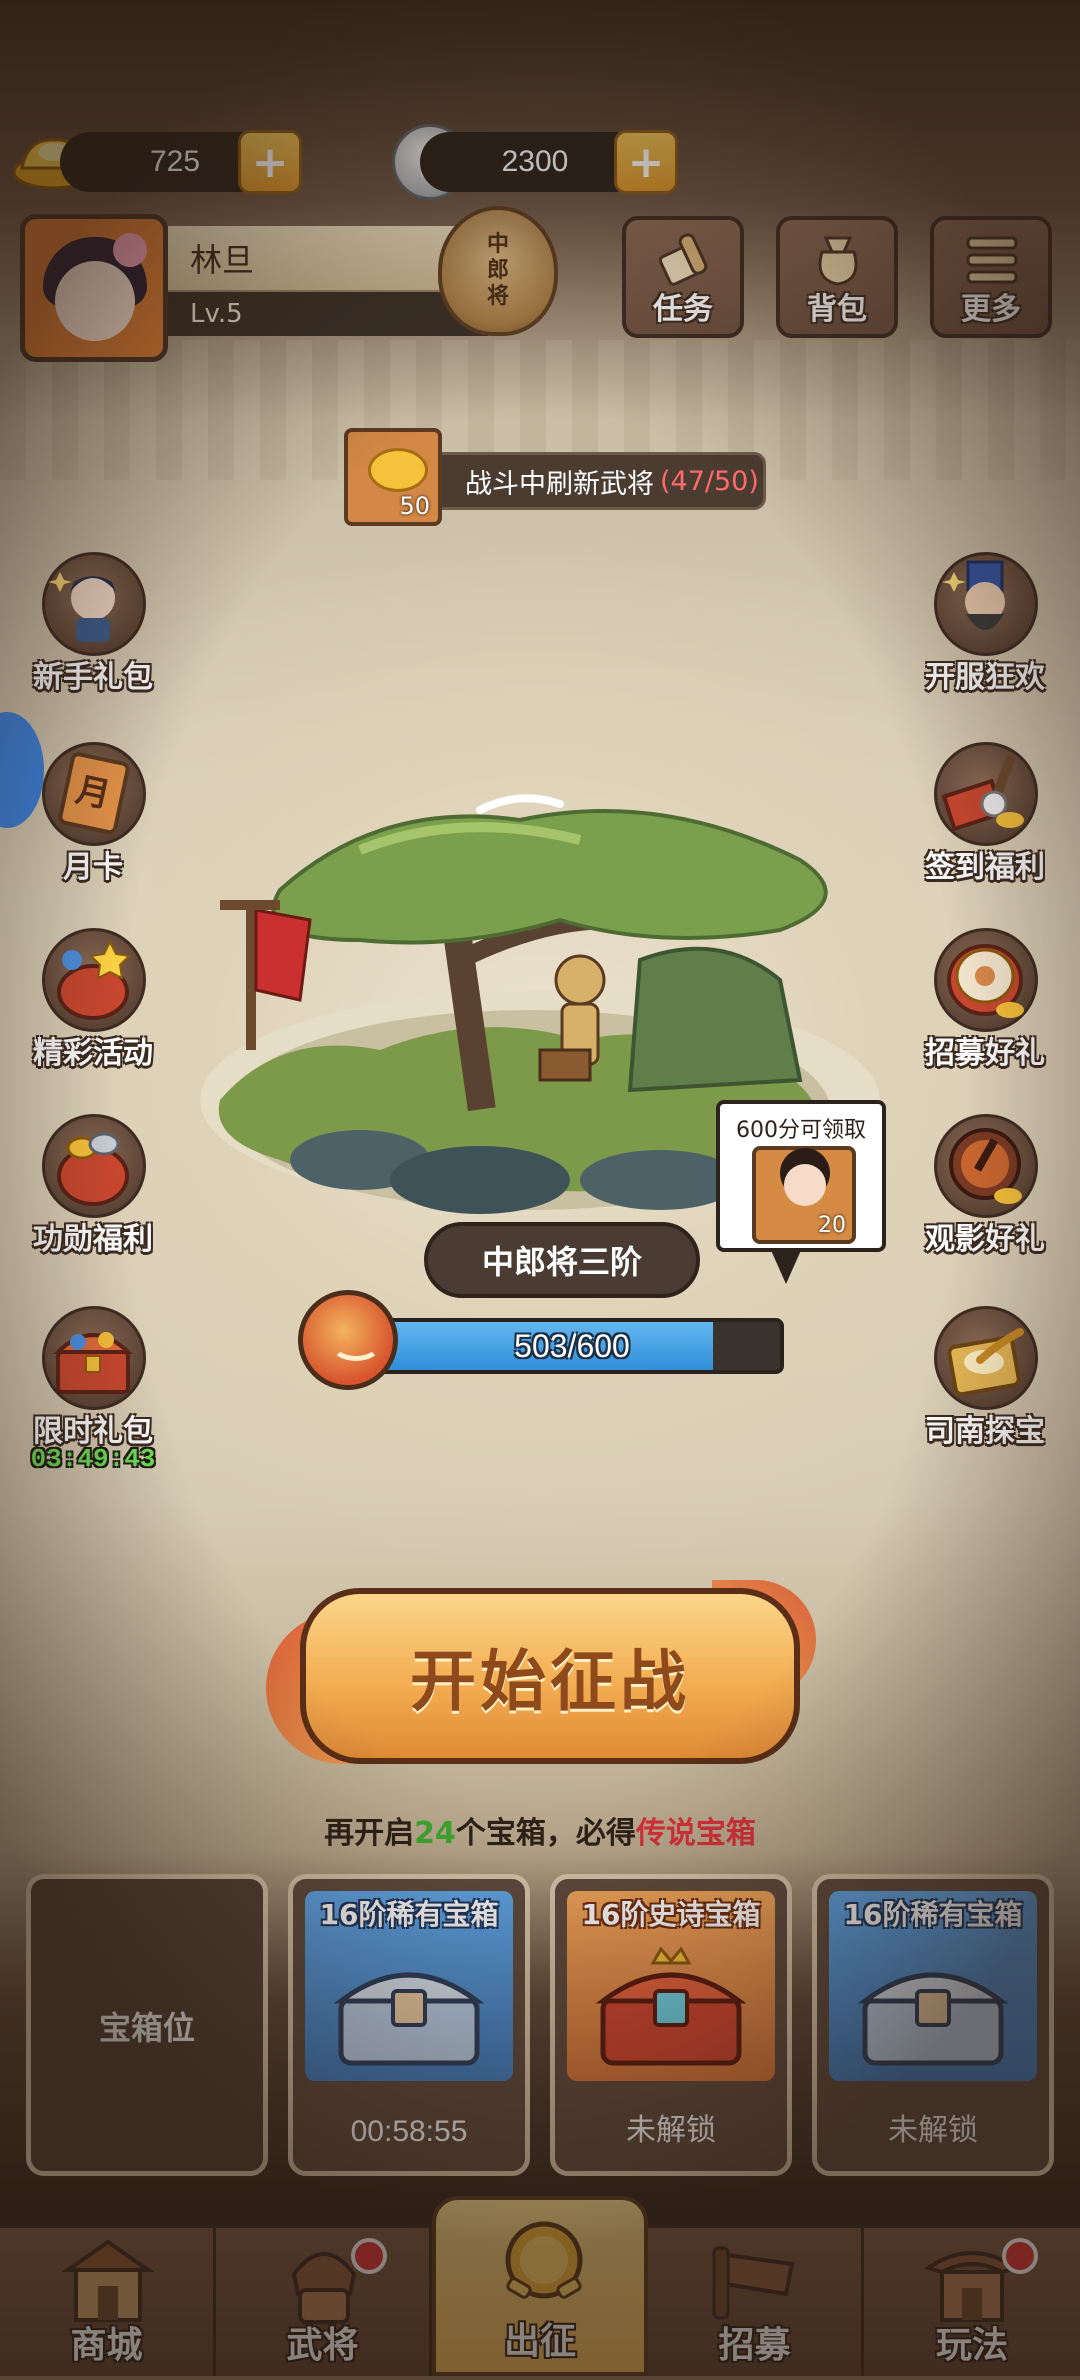  I want to click on rank-badge-char: 中, so click(497, 244).